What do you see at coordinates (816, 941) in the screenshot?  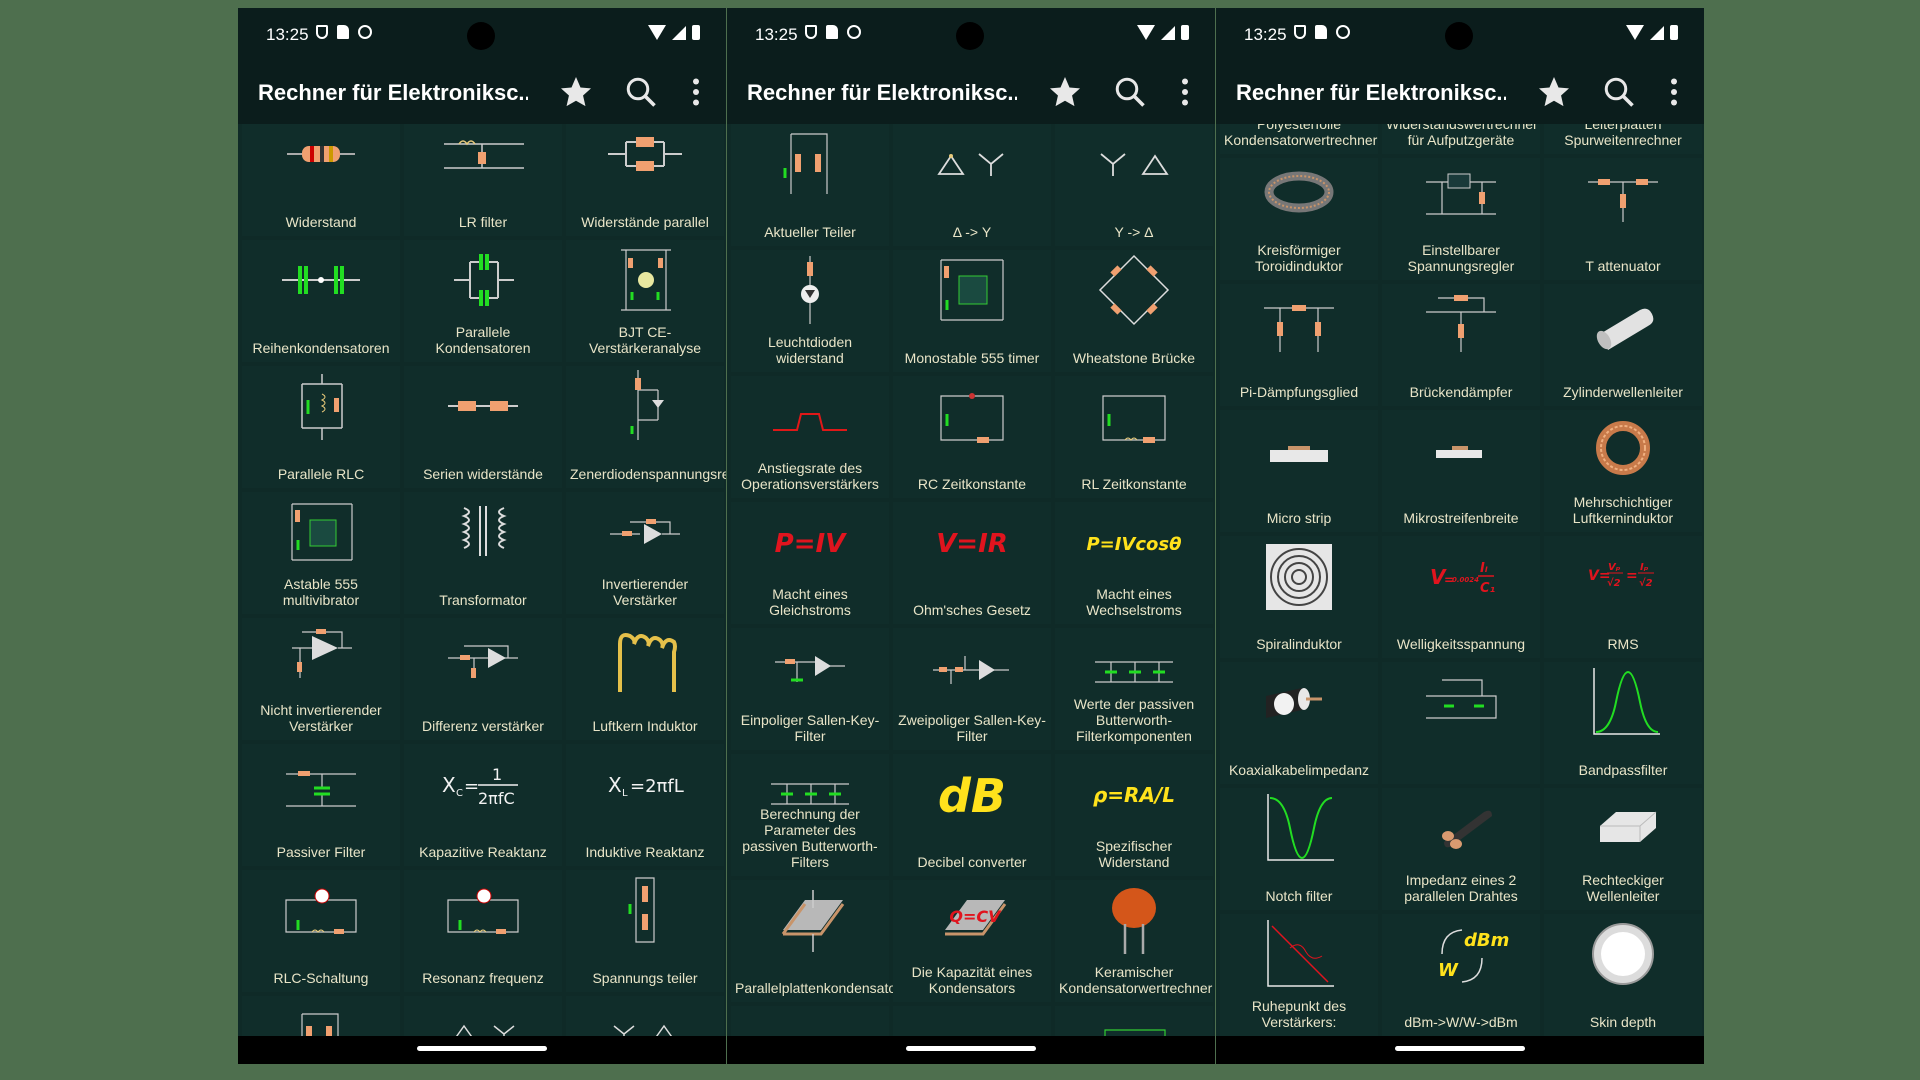 I see `tile-parallelplattenkondensator: Parallelplattenkondensator` at bounding box center [816, 941].